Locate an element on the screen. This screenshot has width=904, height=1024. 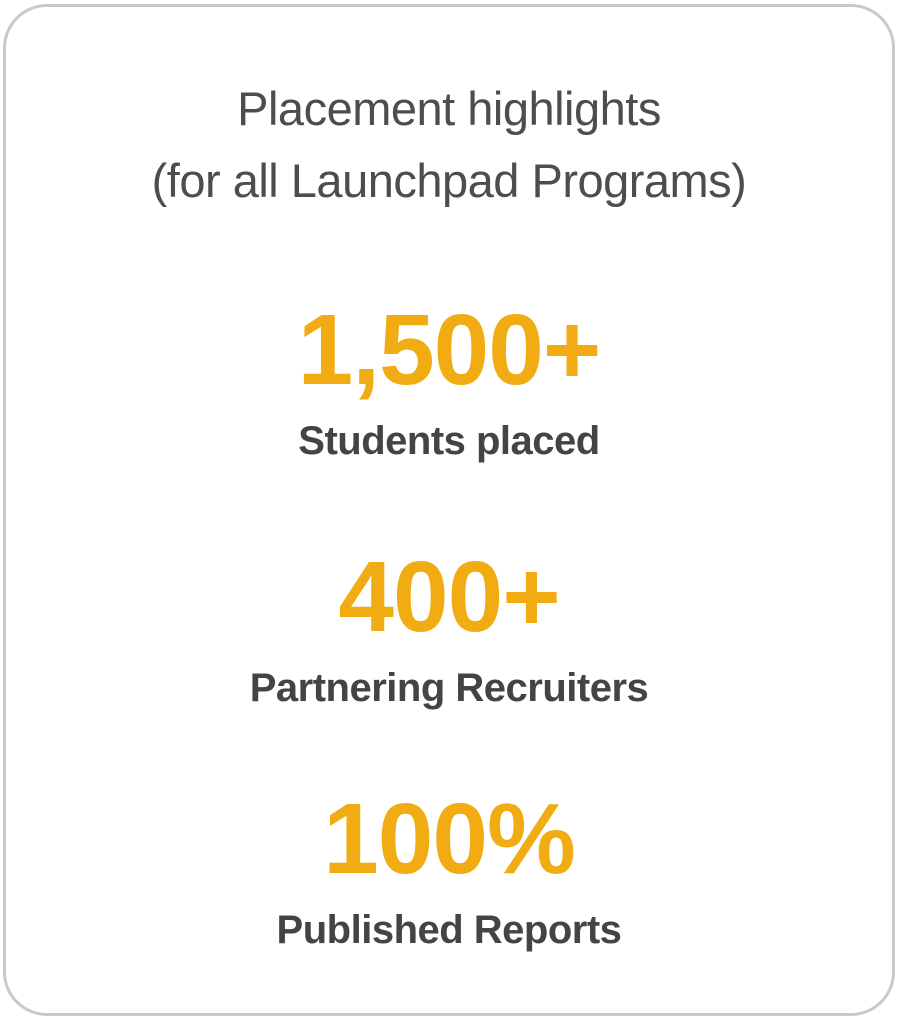
stat-label: Published Reports is located at coordinates (449, 930).